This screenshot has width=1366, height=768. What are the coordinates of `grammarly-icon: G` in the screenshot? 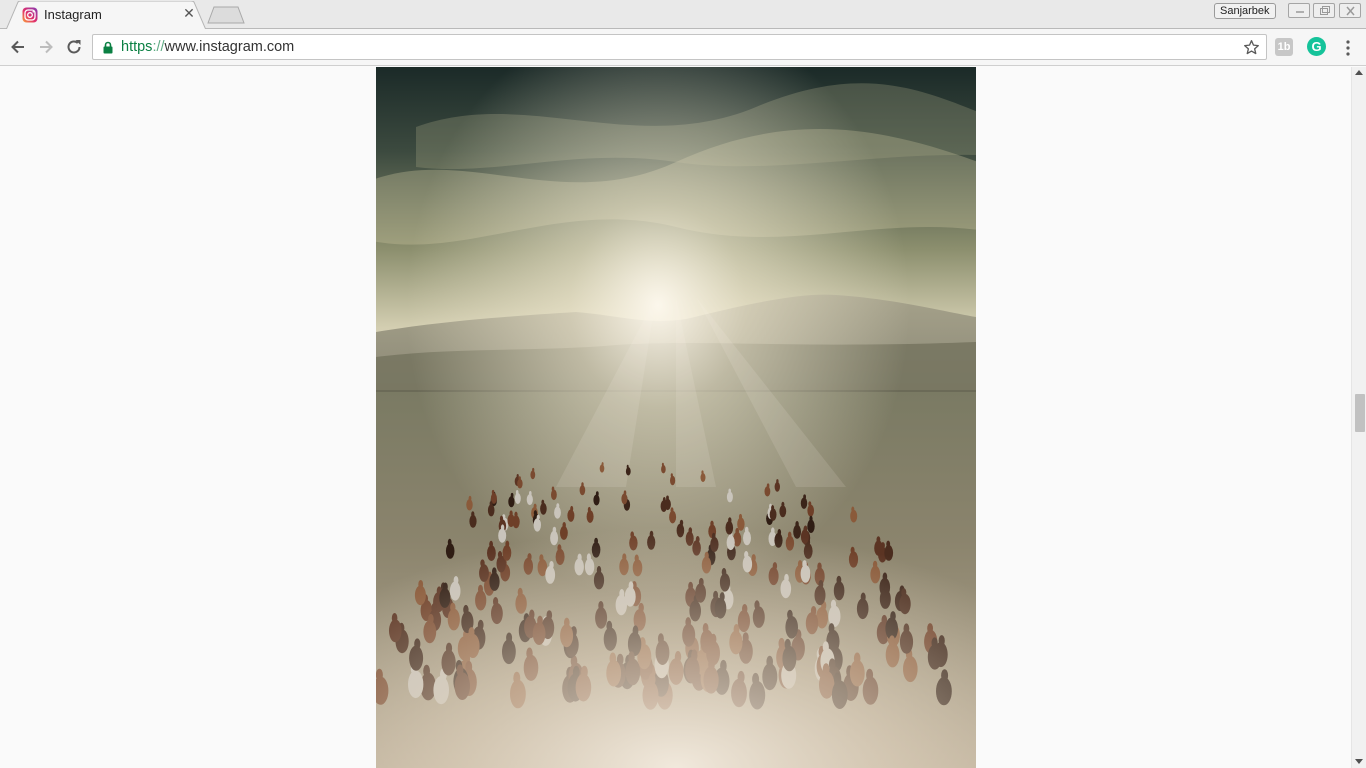 It's located at (1316, 46).